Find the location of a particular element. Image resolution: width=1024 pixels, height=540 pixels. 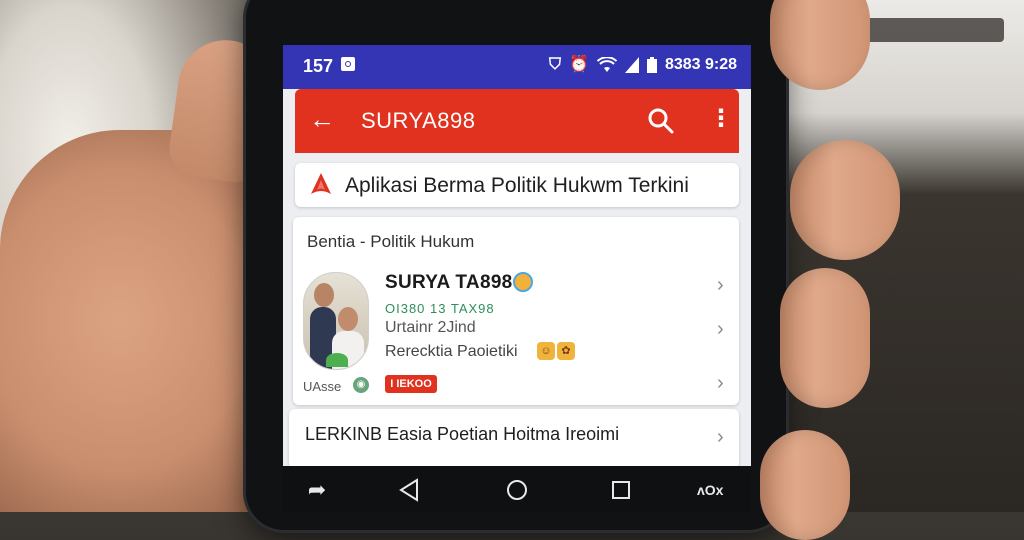

shield-icon: ⛉ is located at coordinates (555, 64).